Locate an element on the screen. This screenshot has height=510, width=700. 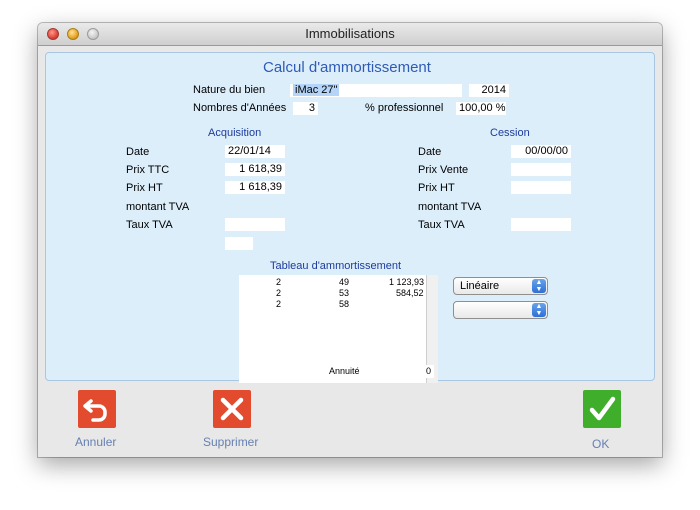
acq-tva-rate-field is located at coordinates (255, 224).